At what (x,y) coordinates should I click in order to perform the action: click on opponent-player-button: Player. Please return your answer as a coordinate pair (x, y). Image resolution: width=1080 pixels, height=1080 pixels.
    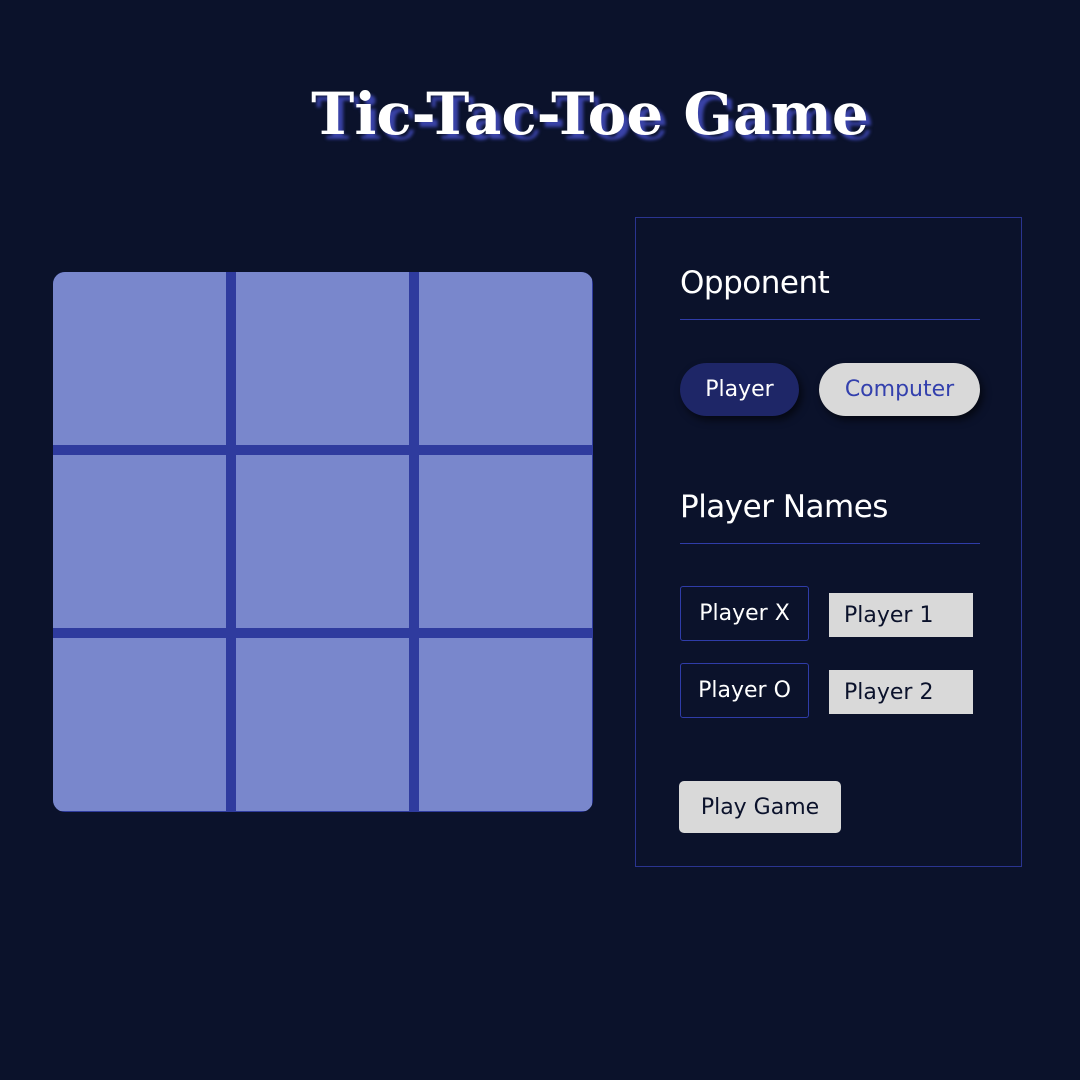
    Looking at the image, I should click on (739, 389).